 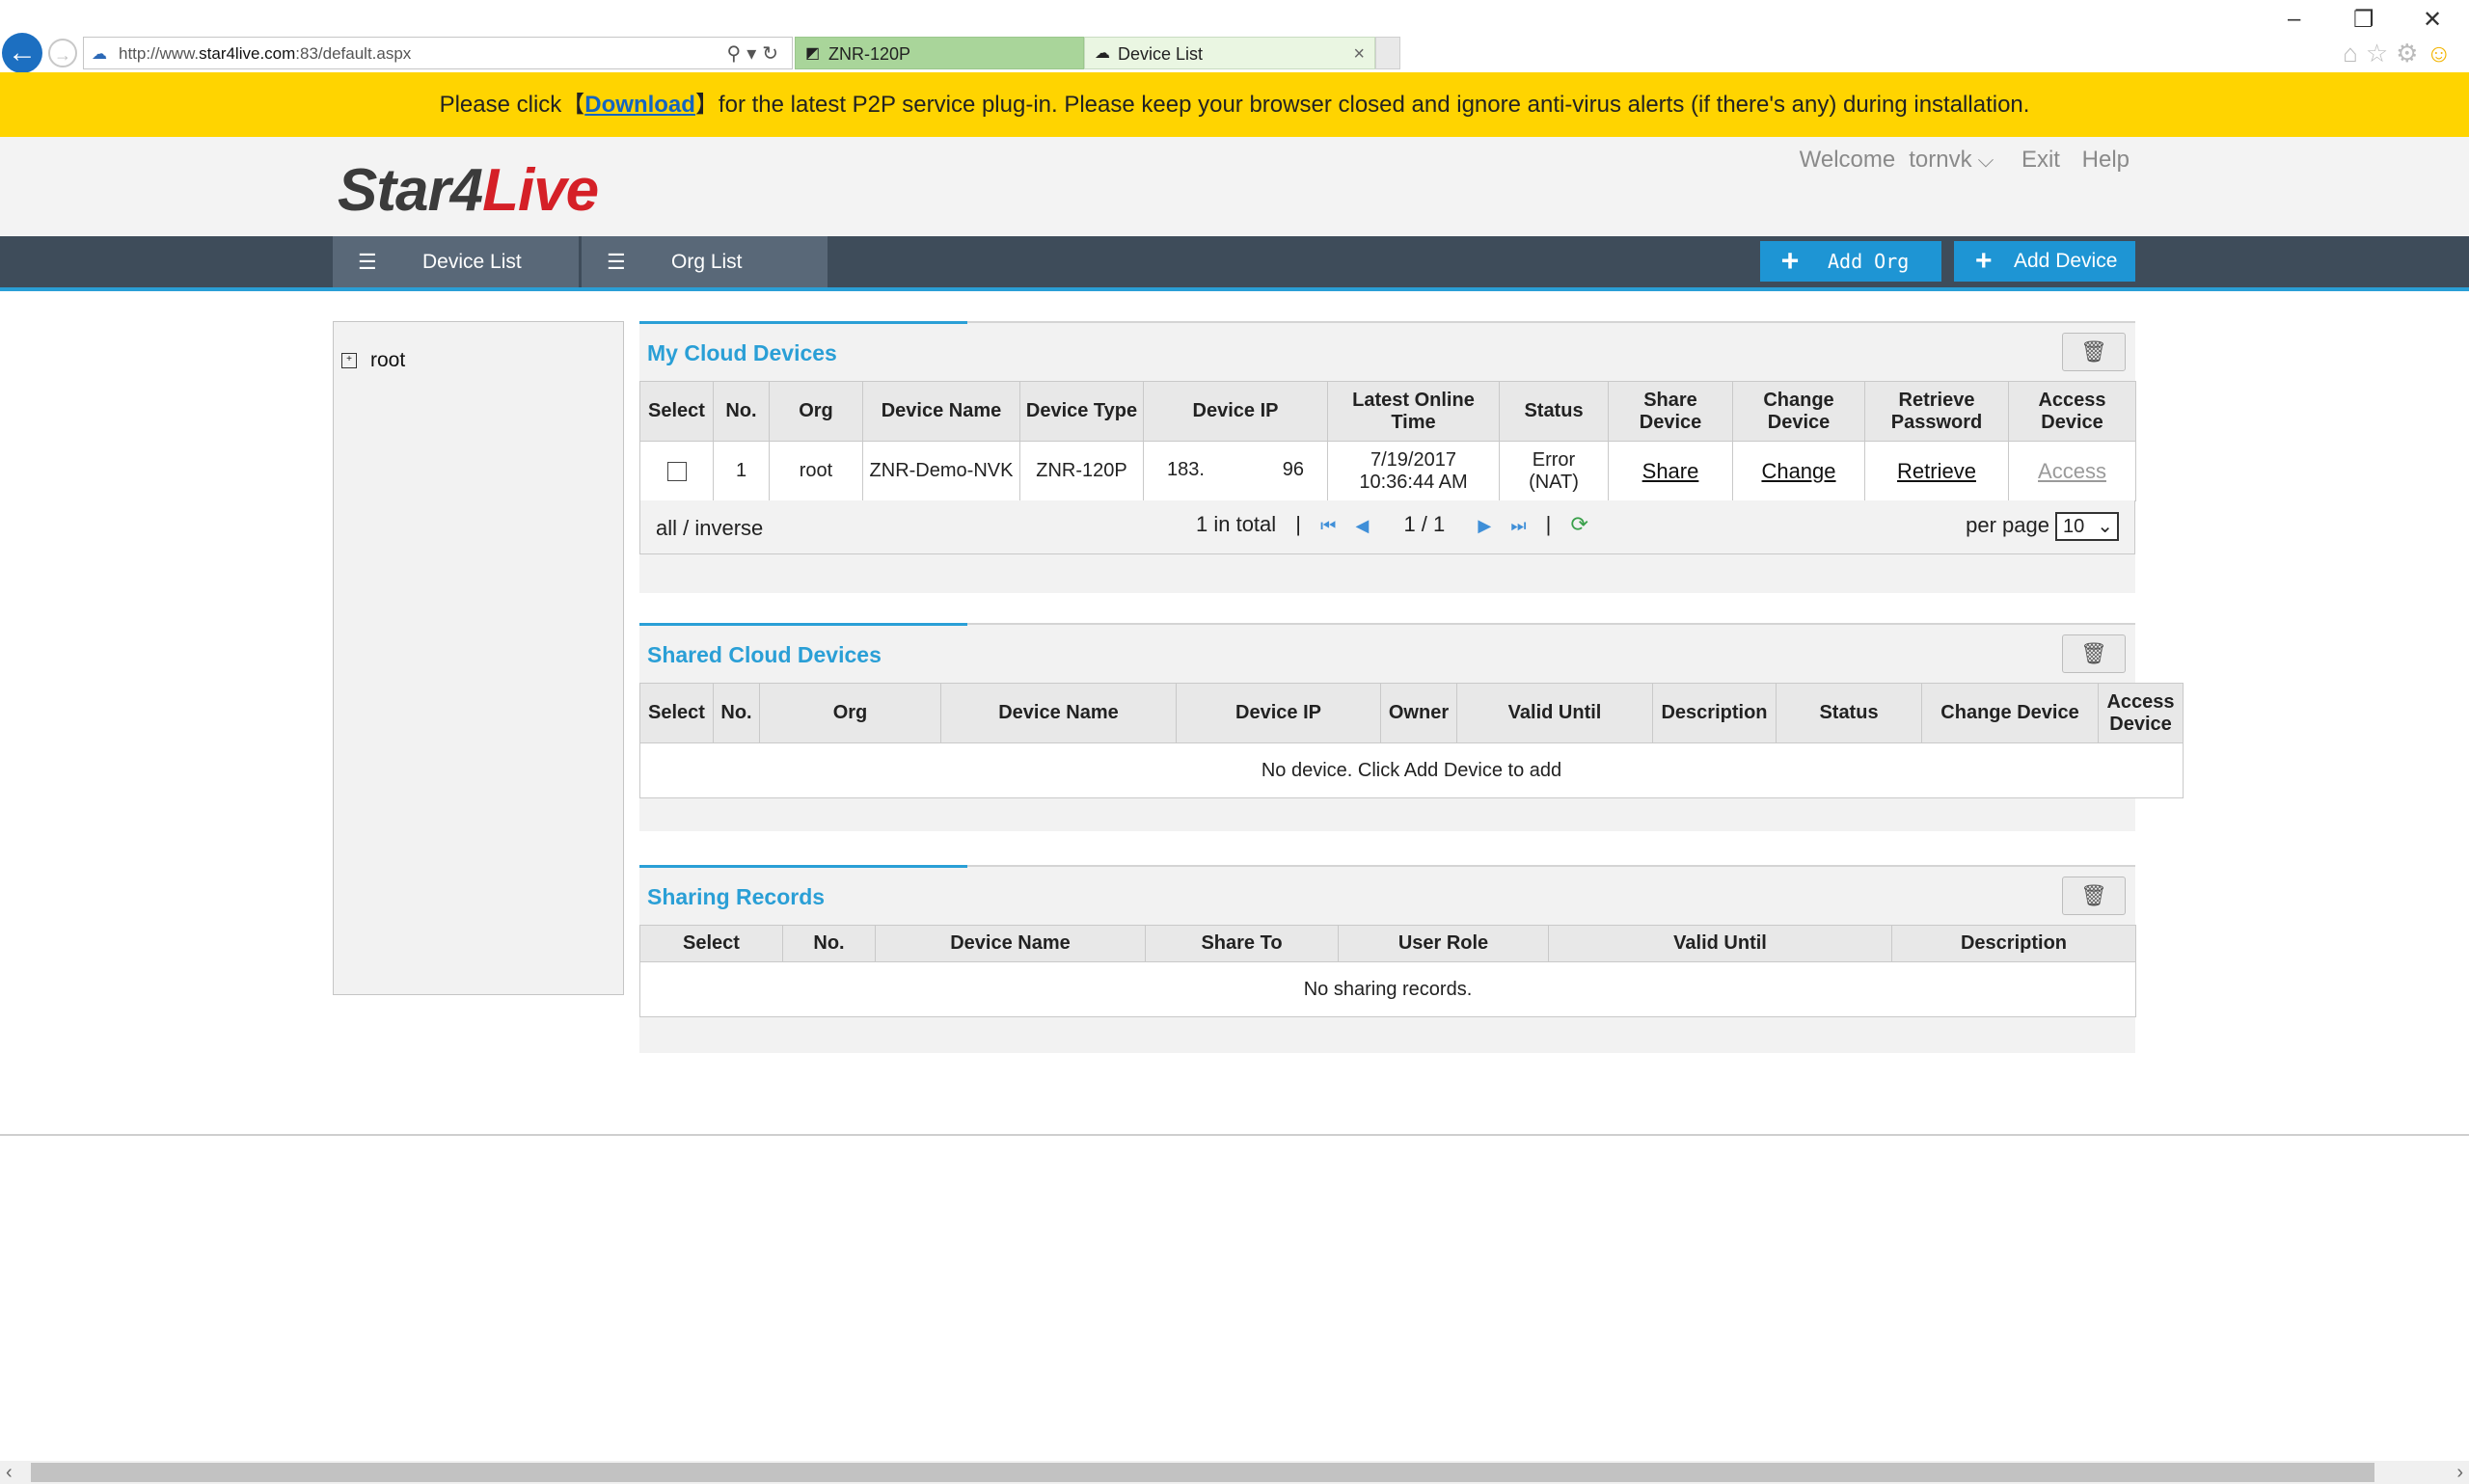 I want to click on per-page-value: 10, so click(x=2074, y=526).